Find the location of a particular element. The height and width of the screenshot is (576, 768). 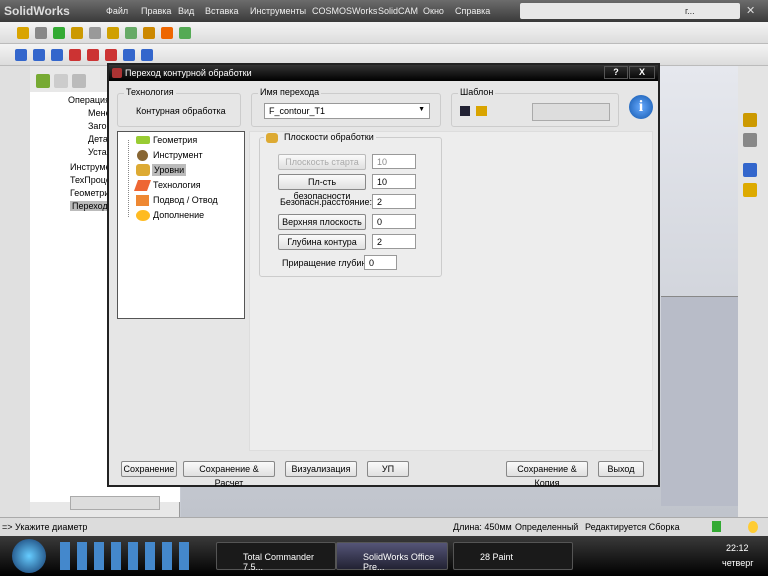

operation-name-select: F_contour_T1 ▼ is located at coordinates (347, 111).